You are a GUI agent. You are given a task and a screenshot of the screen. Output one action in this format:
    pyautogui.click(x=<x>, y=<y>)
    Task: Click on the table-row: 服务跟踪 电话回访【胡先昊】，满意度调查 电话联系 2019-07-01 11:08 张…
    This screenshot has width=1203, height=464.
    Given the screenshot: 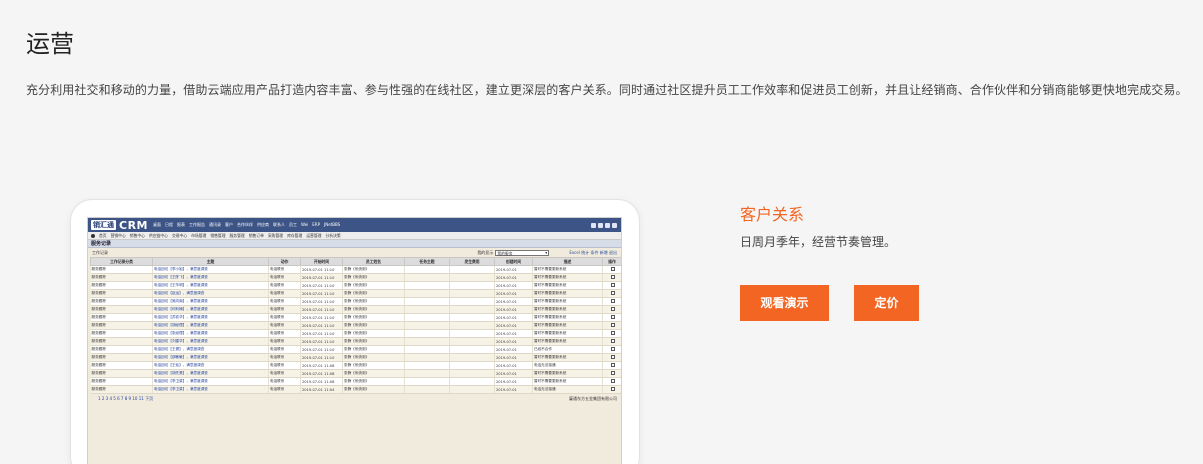 What is the action you would take?
    pyautogui.click(x=355, y=373)
    